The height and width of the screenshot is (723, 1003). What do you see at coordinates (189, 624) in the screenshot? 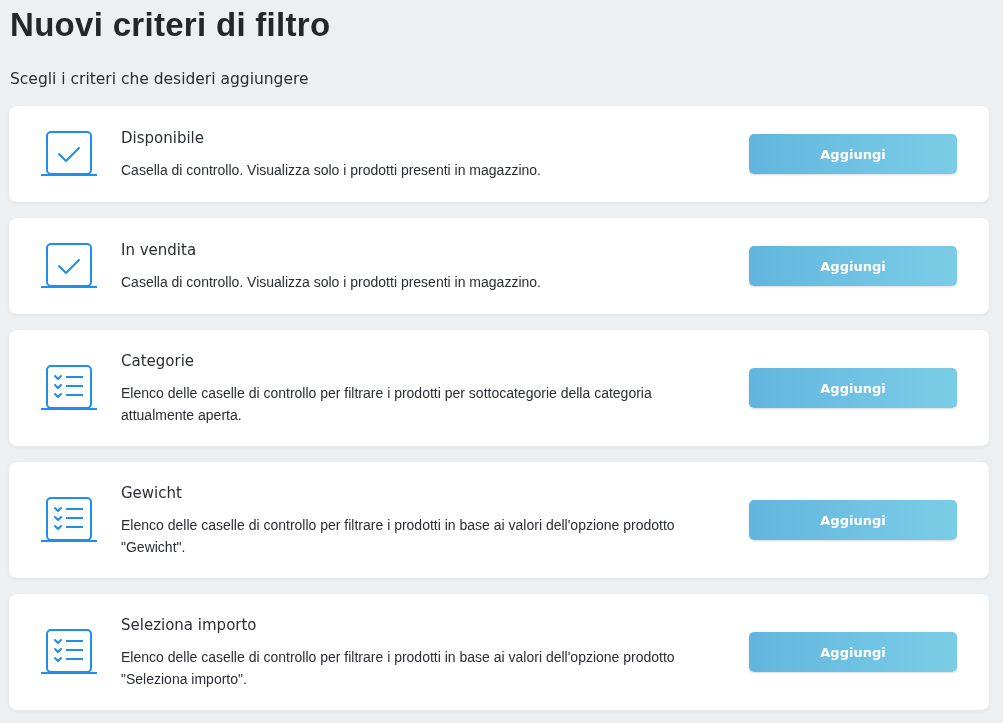
I see `criterion-name: Seleziona importo` at bounding box center [189, 624].